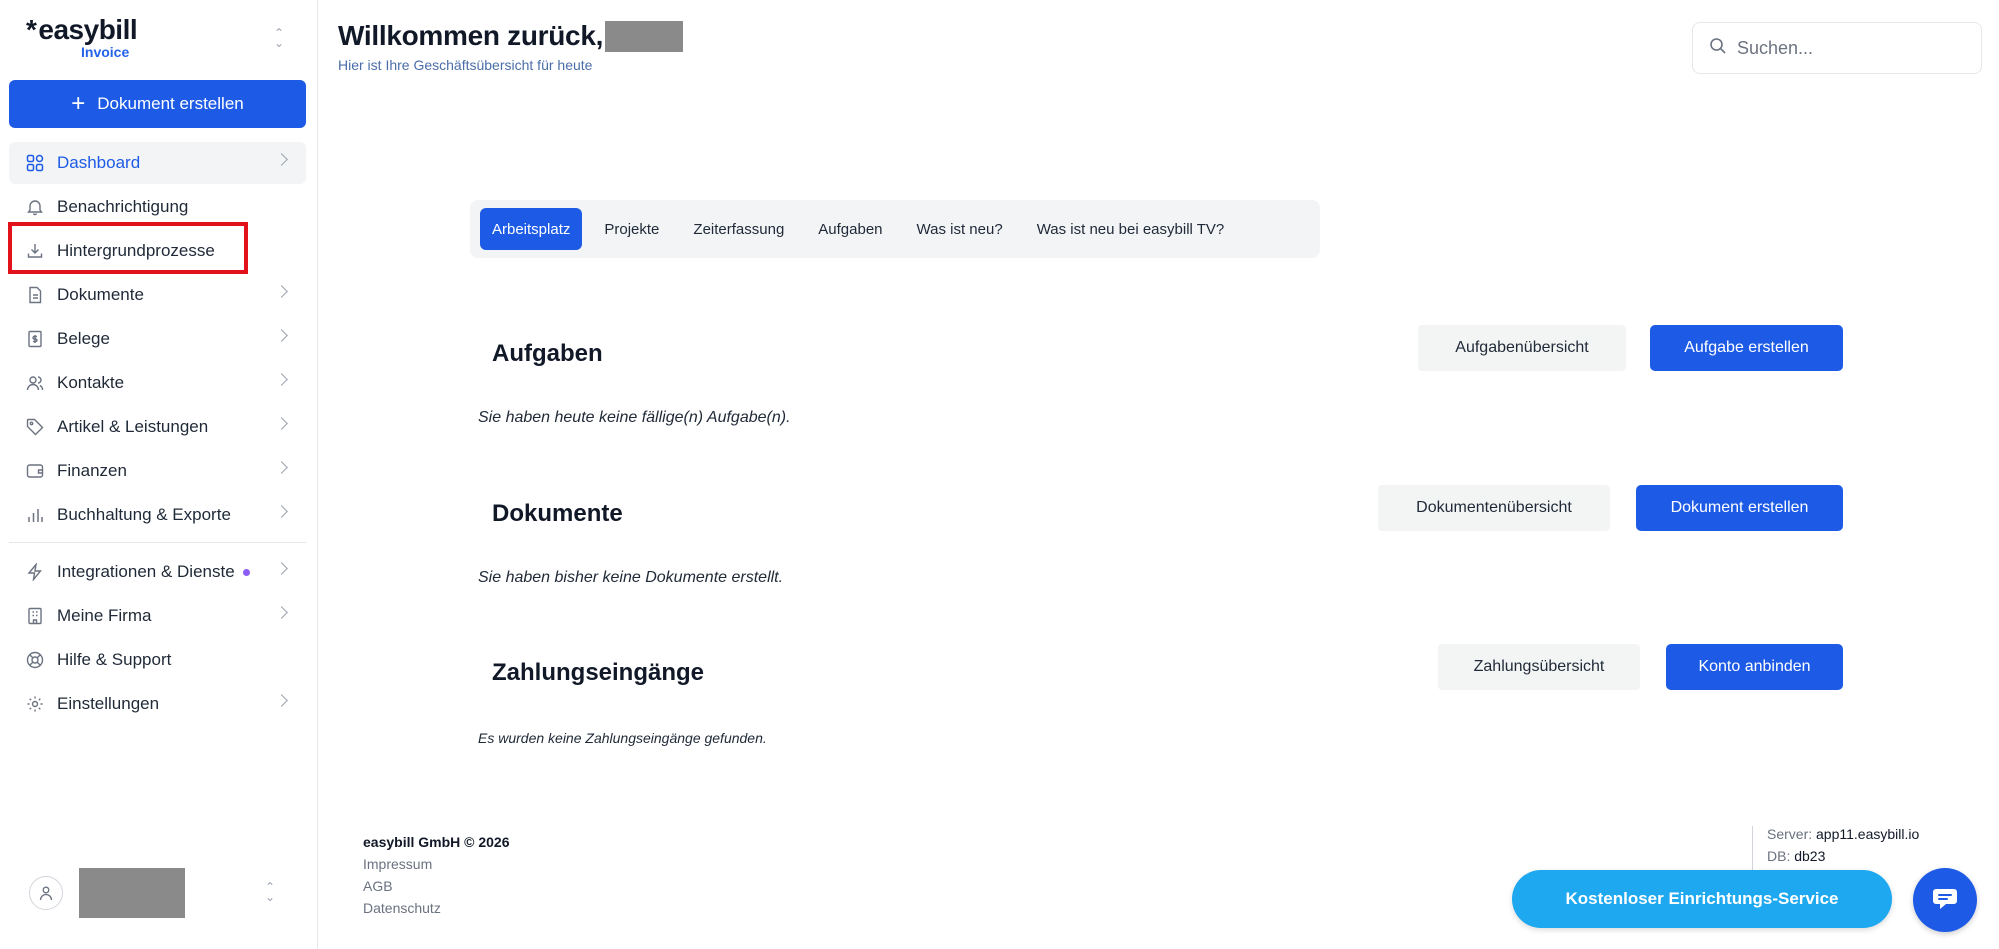 This screenshot has height=949, width=1999. I want to click on sidebar-divider, so click(157, 542).